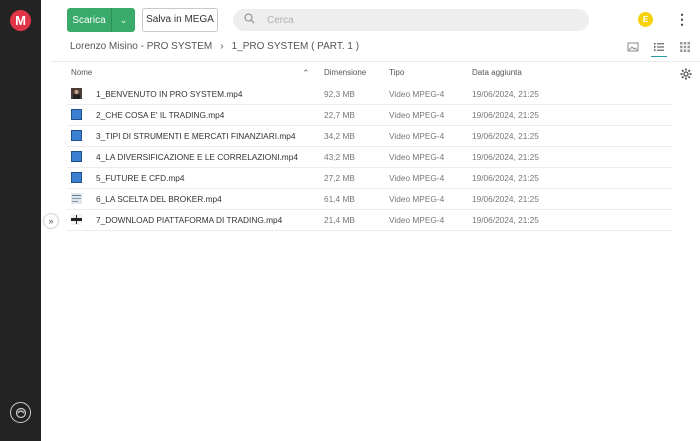 This screenshot has width=700, height=441. Describe the element at coordinates (645, 19) in the screenshot. I see `avatar: E` at that location.